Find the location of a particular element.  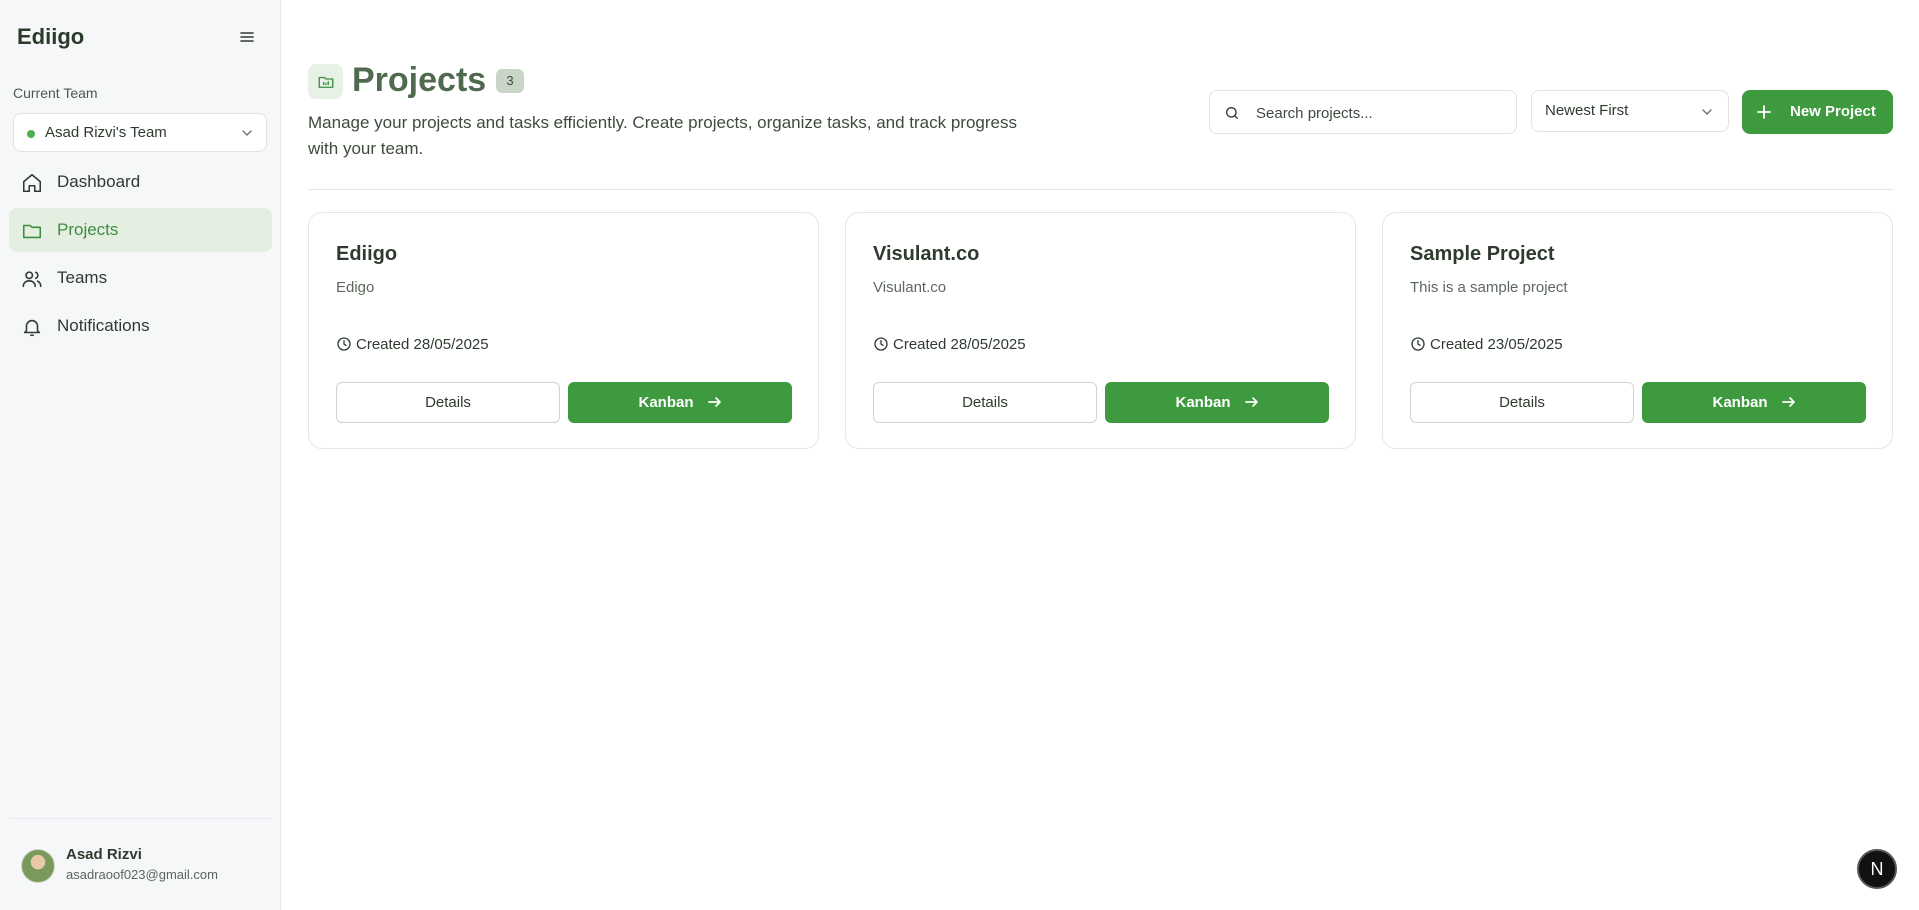

sidebar-item-notifications: Notifications is located at coordinates (140, 326).